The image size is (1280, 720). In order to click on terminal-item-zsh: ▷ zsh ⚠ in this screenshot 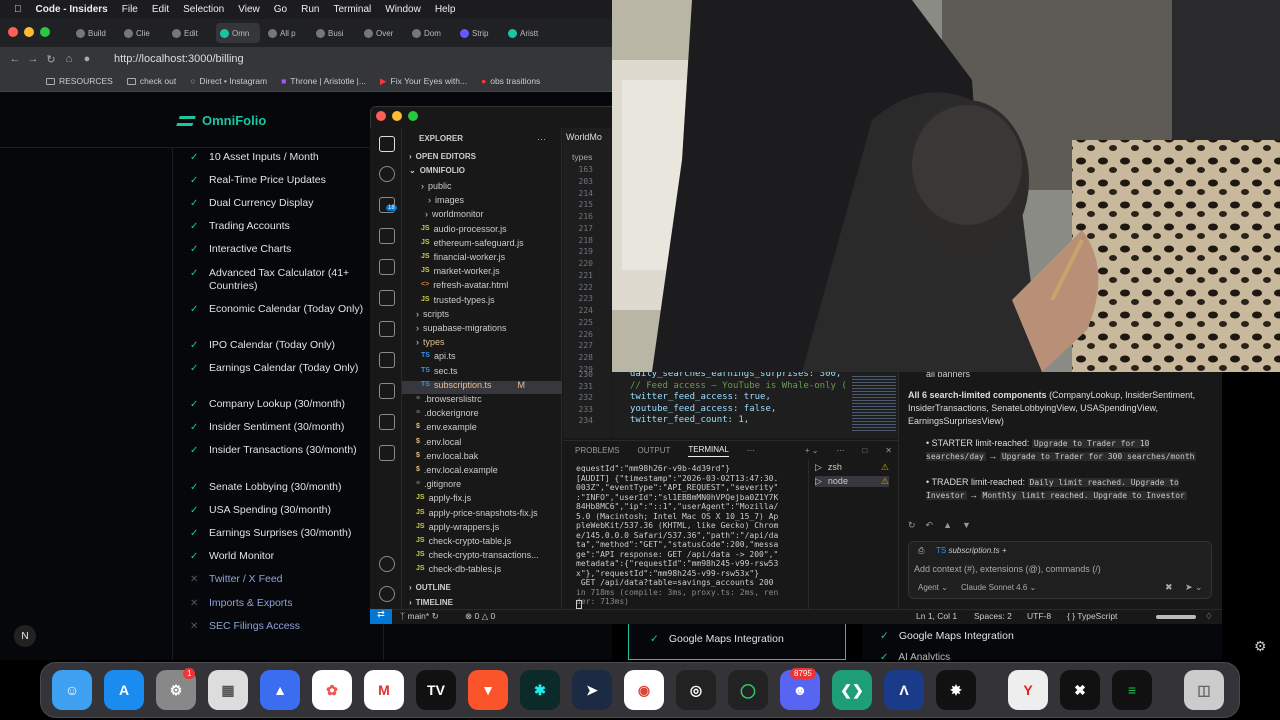, I will do `click(852, 467)`.